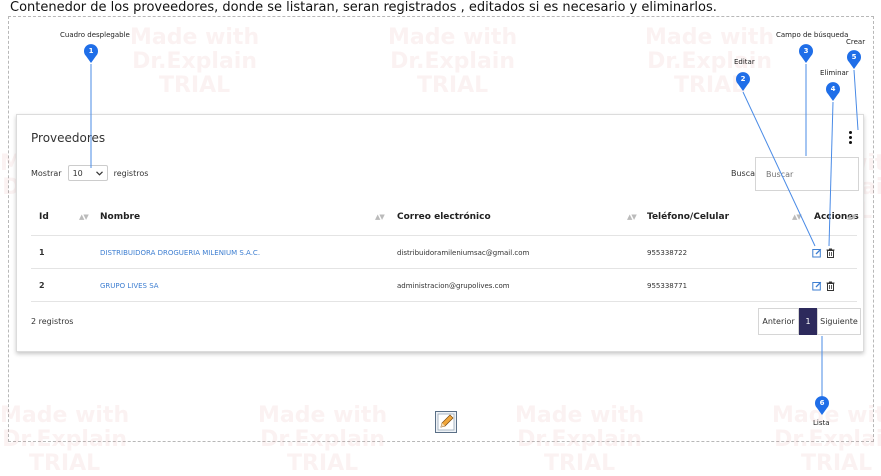 This screenshot has width=881, height=476. What do you see at coordinates (743, 82) in the screenshot?
I see `callout-marker-2: 2` at bounding box center [743, 82].